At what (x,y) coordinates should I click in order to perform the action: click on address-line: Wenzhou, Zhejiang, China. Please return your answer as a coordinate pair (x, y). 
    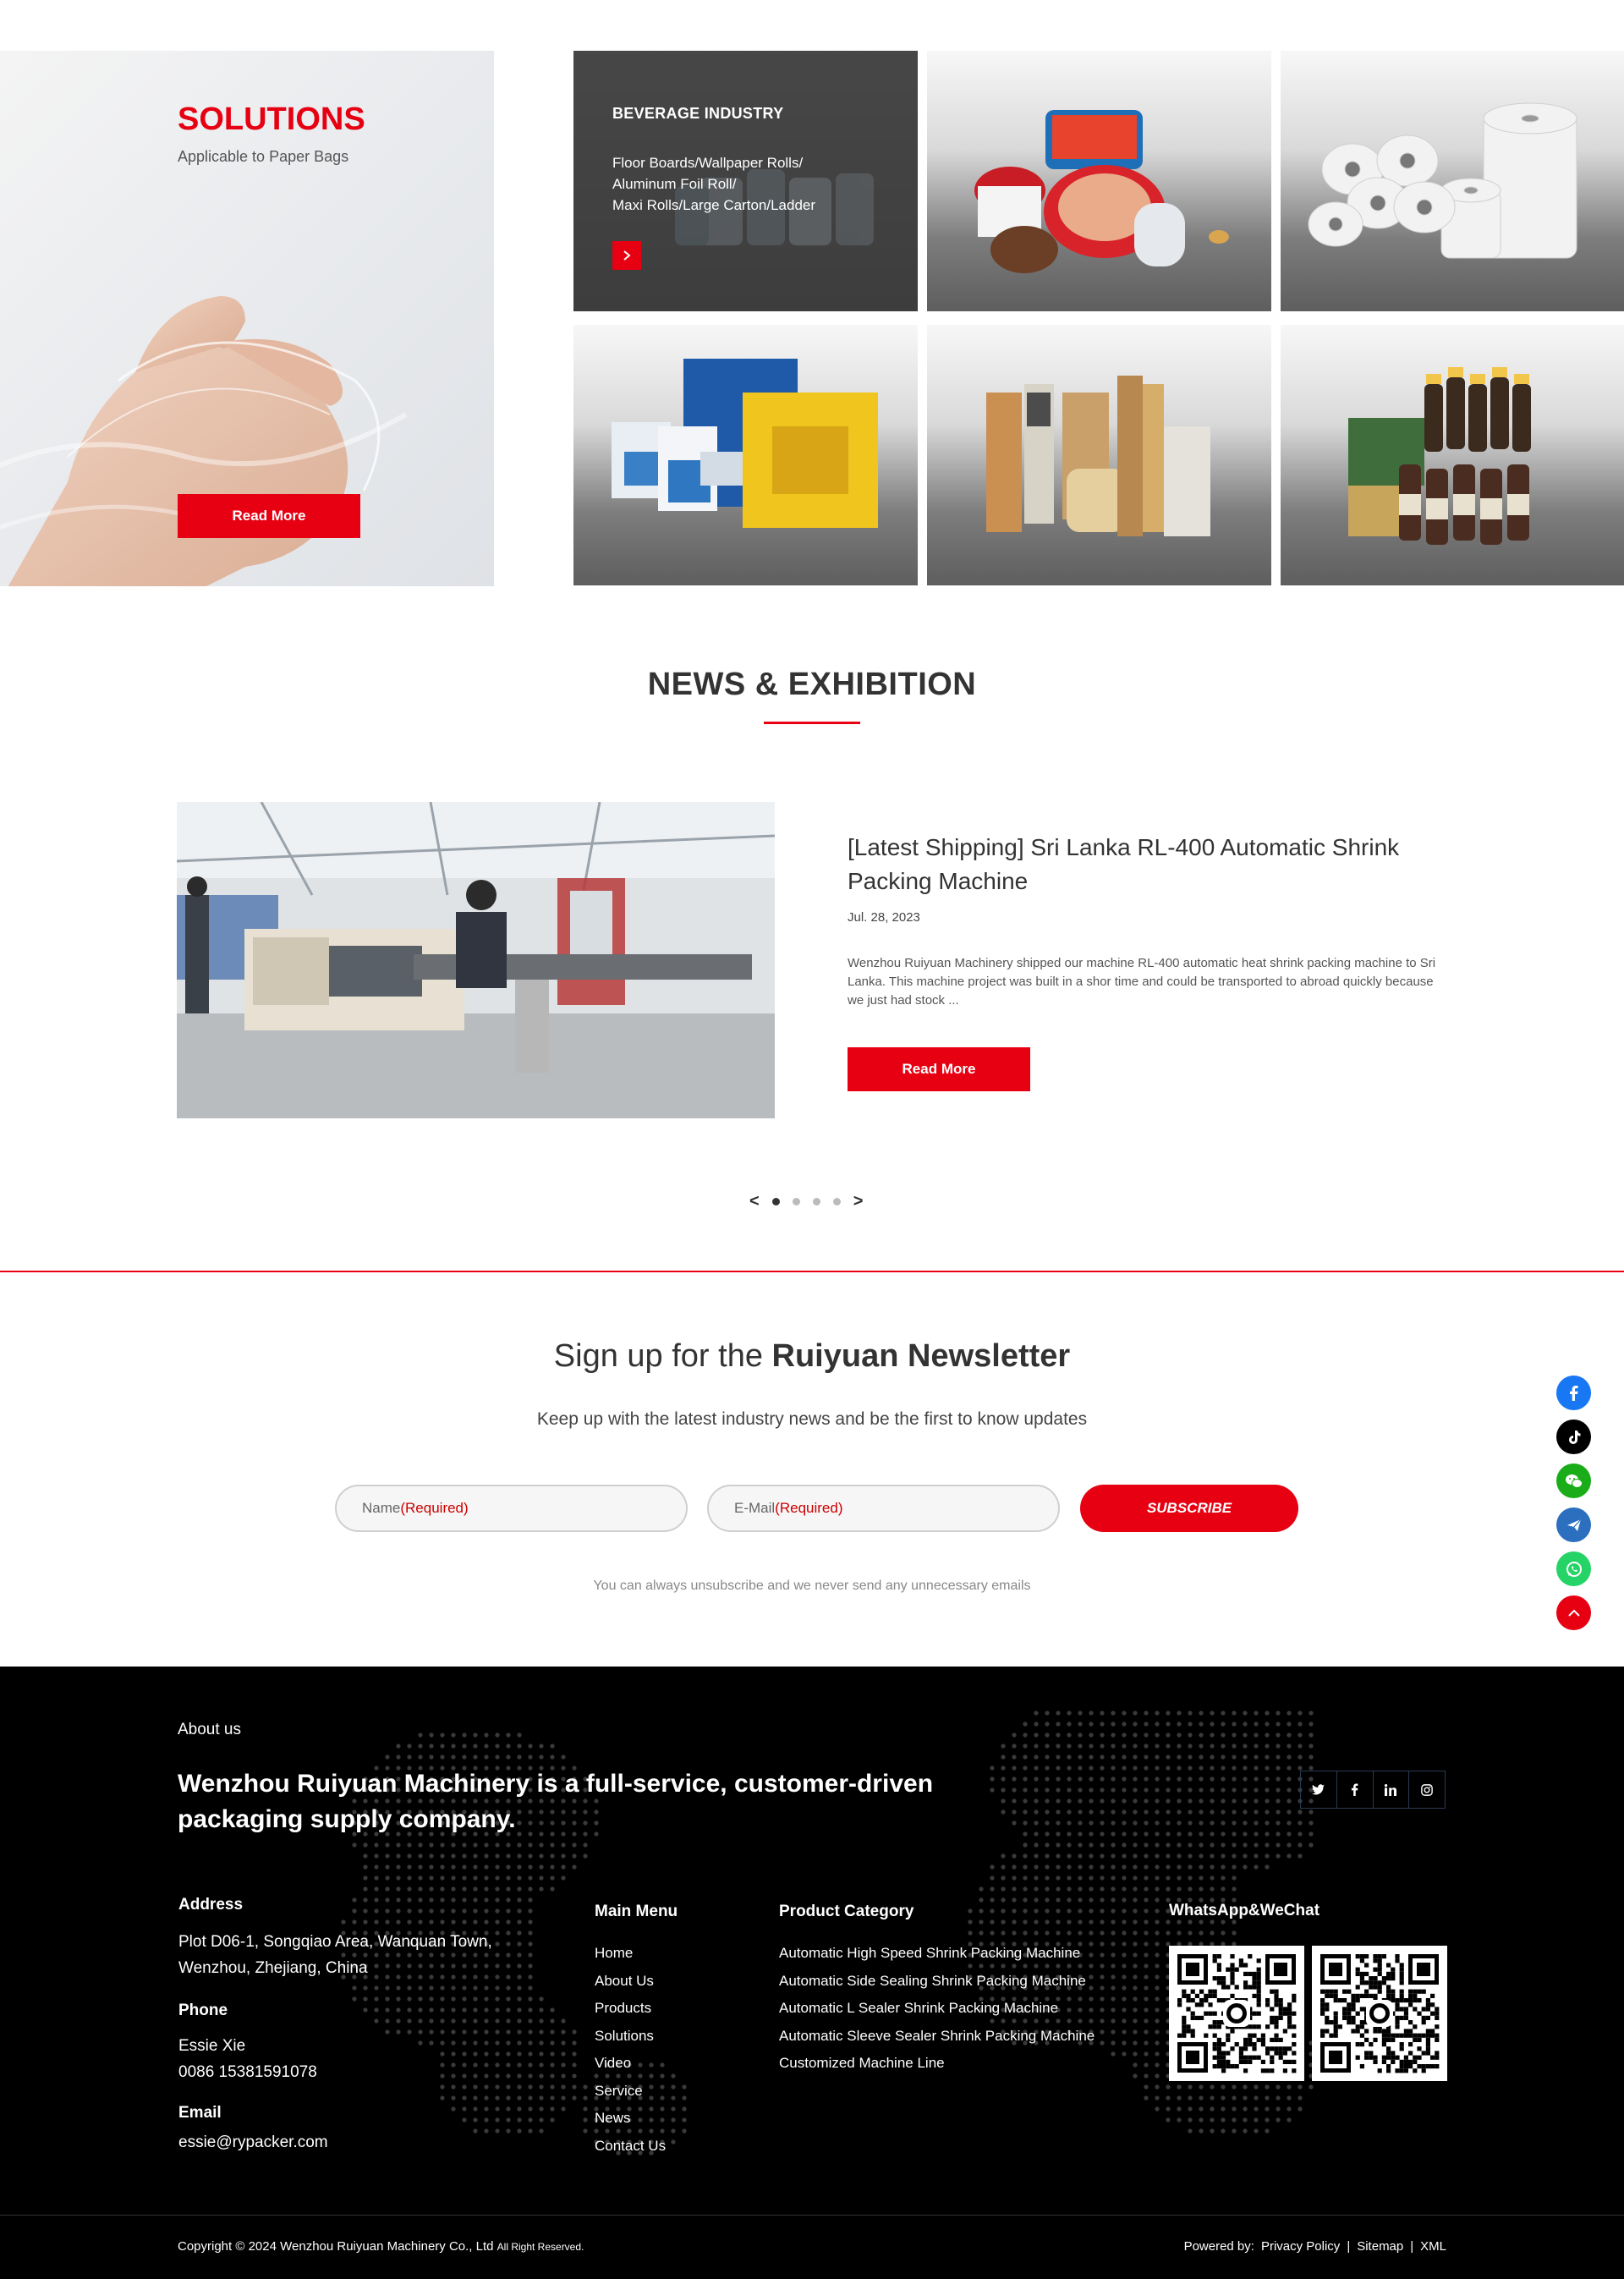
    Looking at the image, I should click on (273, 1968).